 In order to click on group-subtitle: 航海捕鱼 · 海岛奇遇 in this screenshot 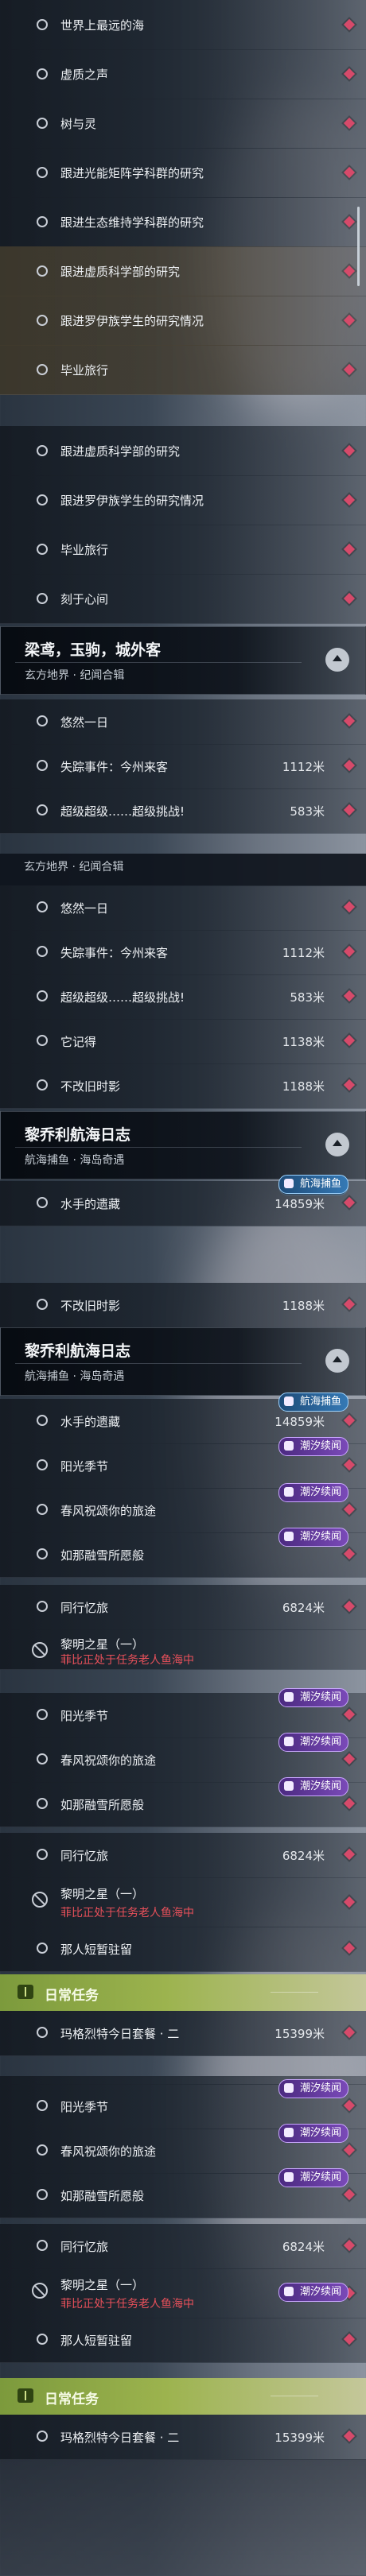, I will do `click(75, 1160)`.